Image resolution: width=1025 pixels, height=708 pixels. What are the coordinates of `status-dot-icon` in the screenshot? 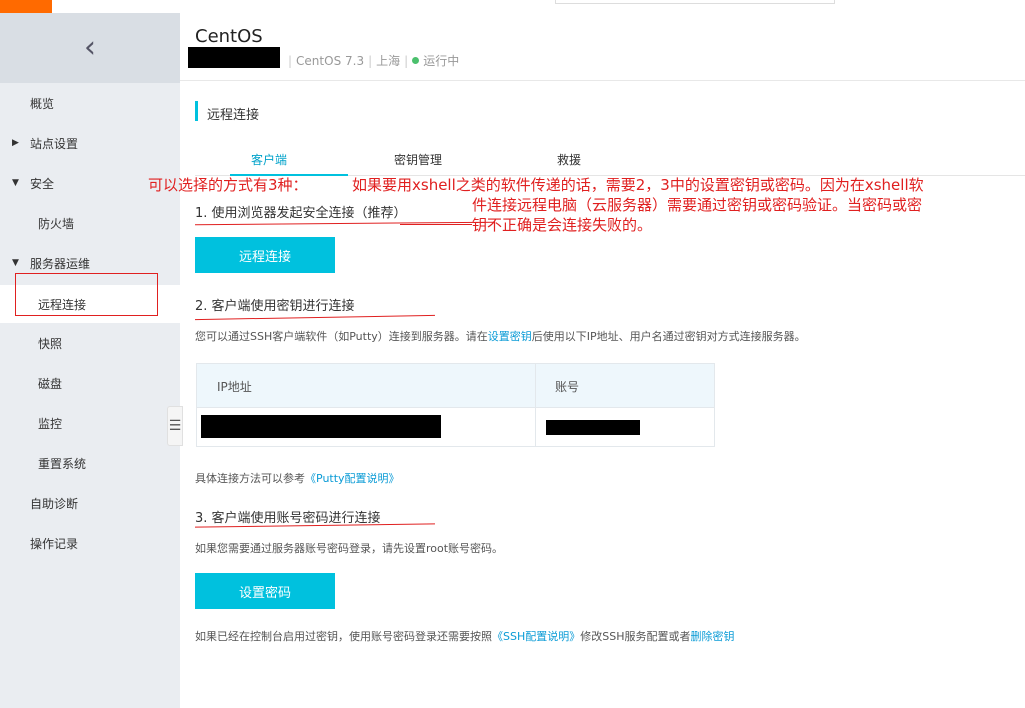 It's located at (416, 60).